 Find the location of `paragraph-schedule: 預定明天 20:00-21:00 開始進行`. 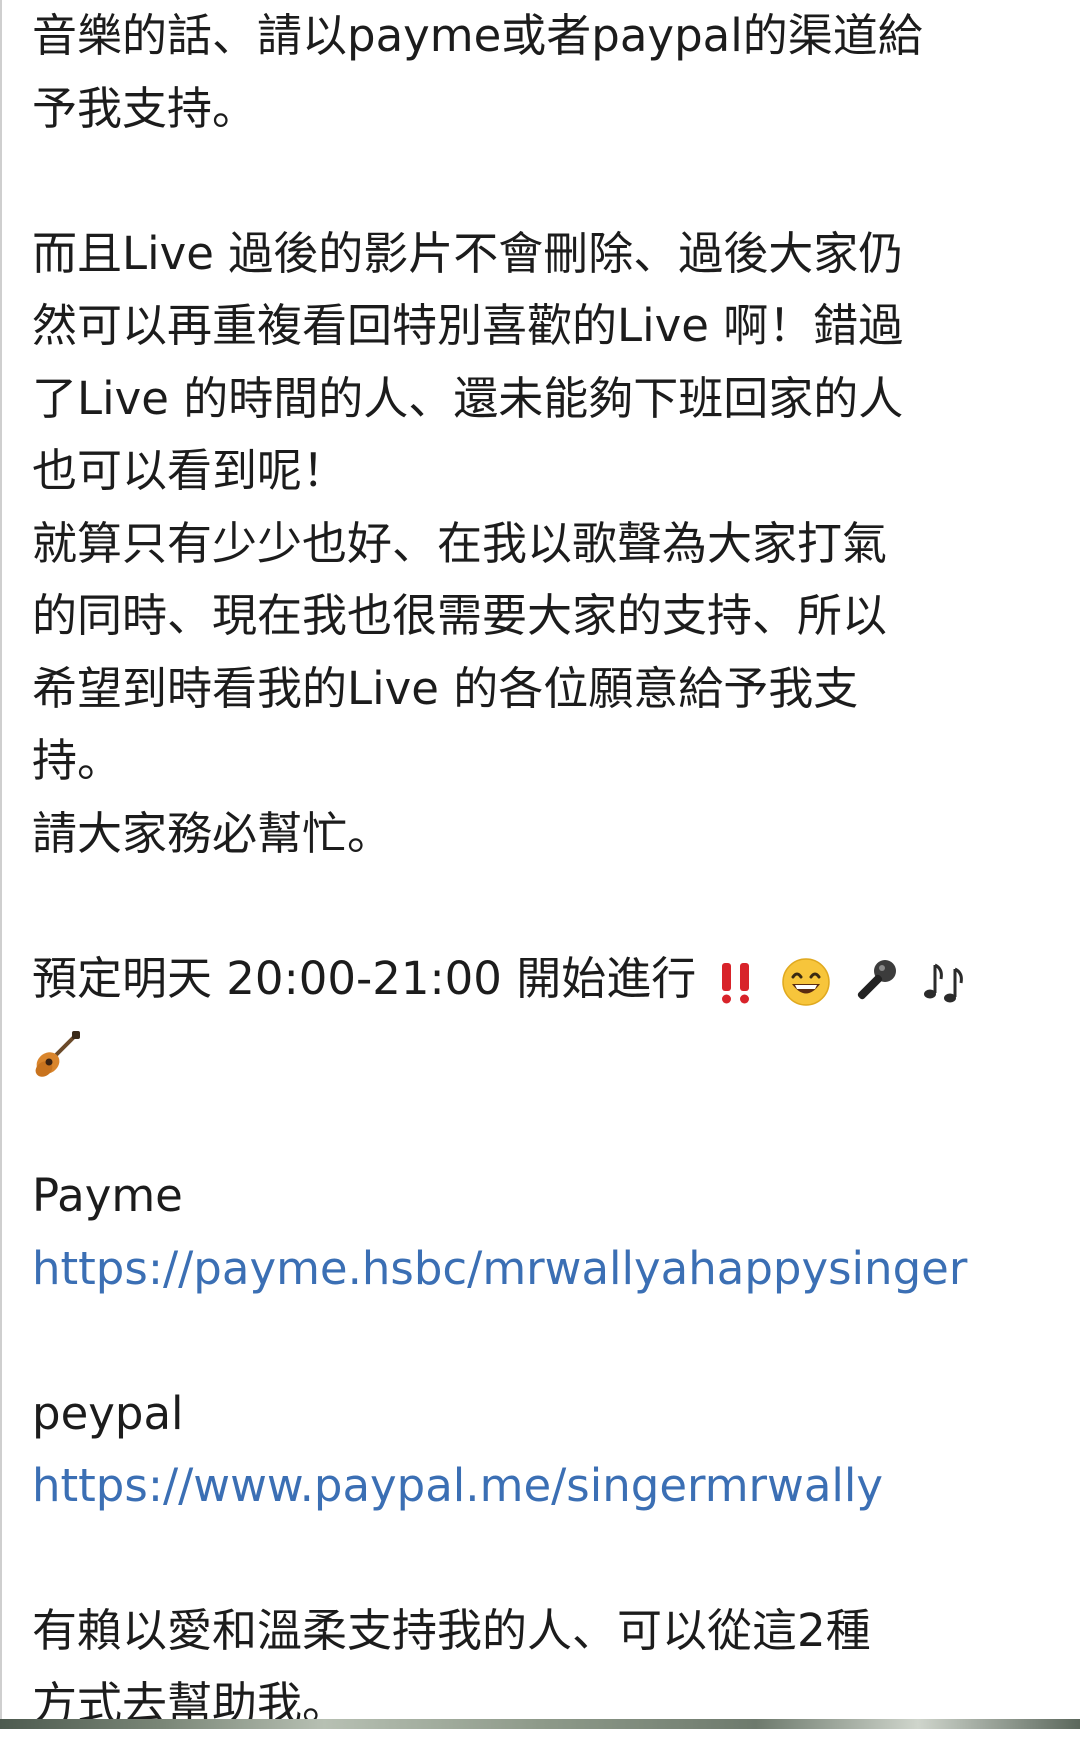

paragraph-schedule: 預定明天 20:00-21:00 開始進行 is located at coordinates (542, 1015).